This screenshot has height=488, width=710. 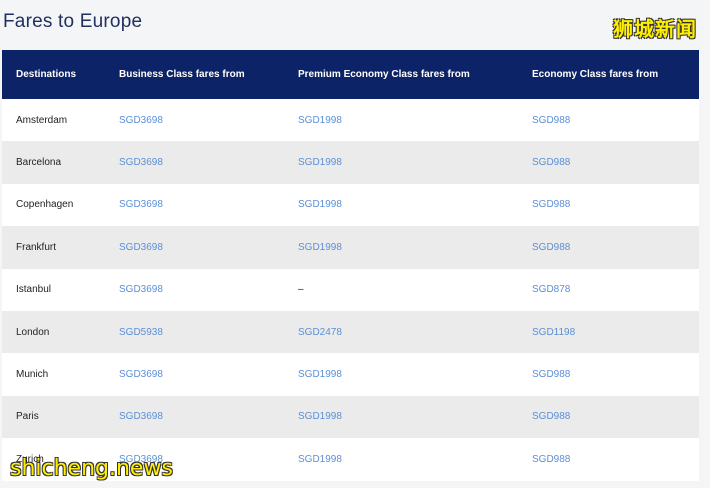 I want to click on economy-fare-link: SGD1198, so click(x=608, y=332).